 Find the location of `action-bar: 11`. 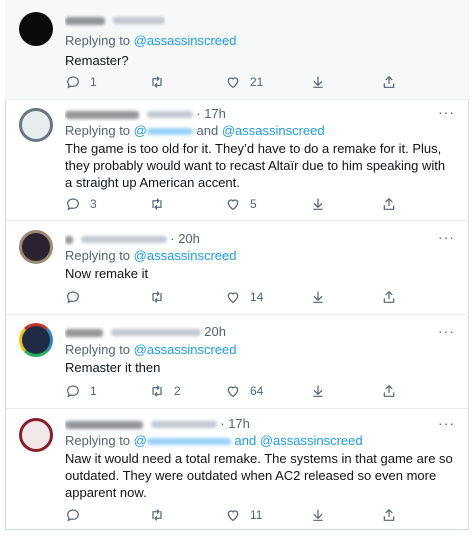

action-bar: 11 is located at coordinates (235, 515).